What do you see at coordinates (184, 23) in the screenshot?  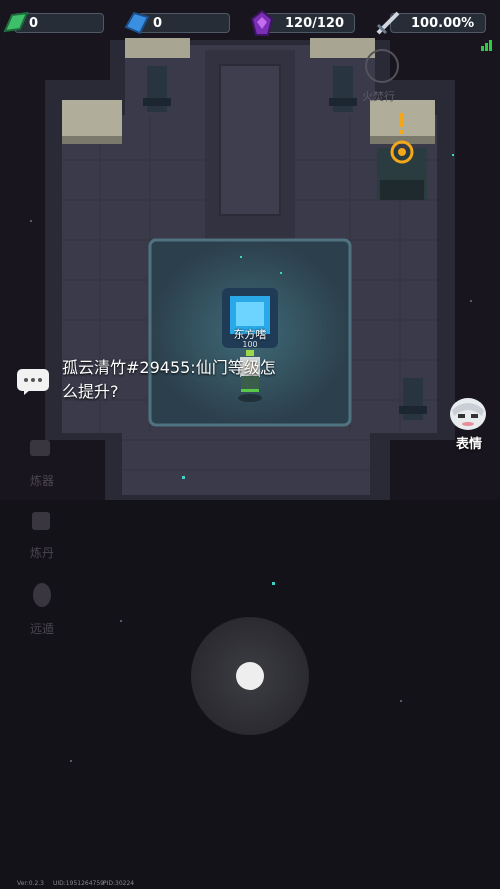 I see `crystal-counter: 0` at bounding box center [184, 23].